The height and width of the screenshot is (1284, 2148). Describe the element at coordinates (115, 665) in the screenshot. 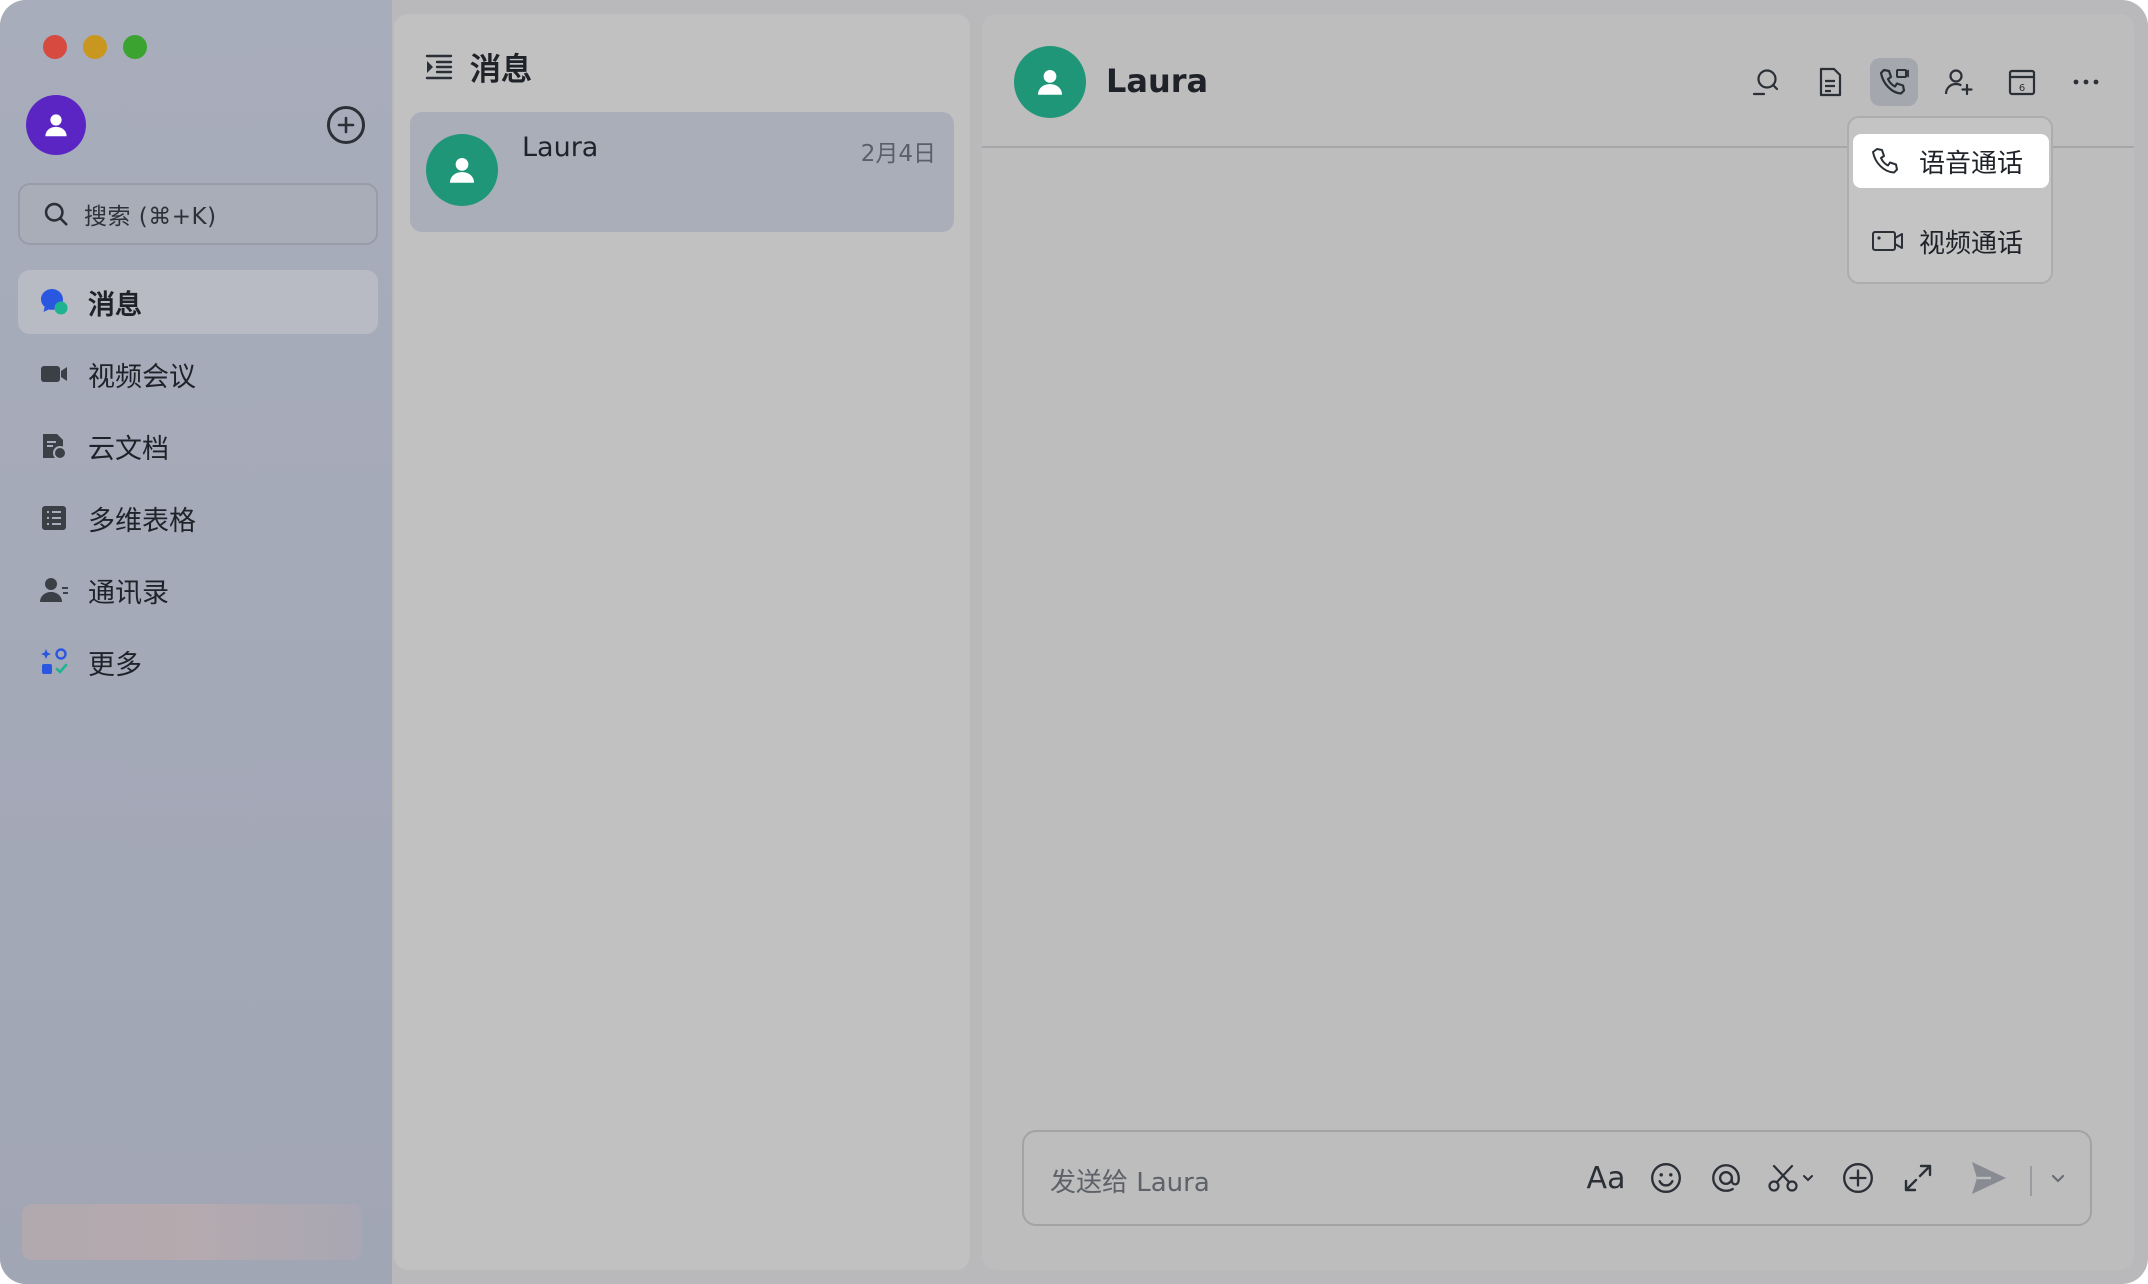

I see `sidebar-item-label: 更多` at that location.